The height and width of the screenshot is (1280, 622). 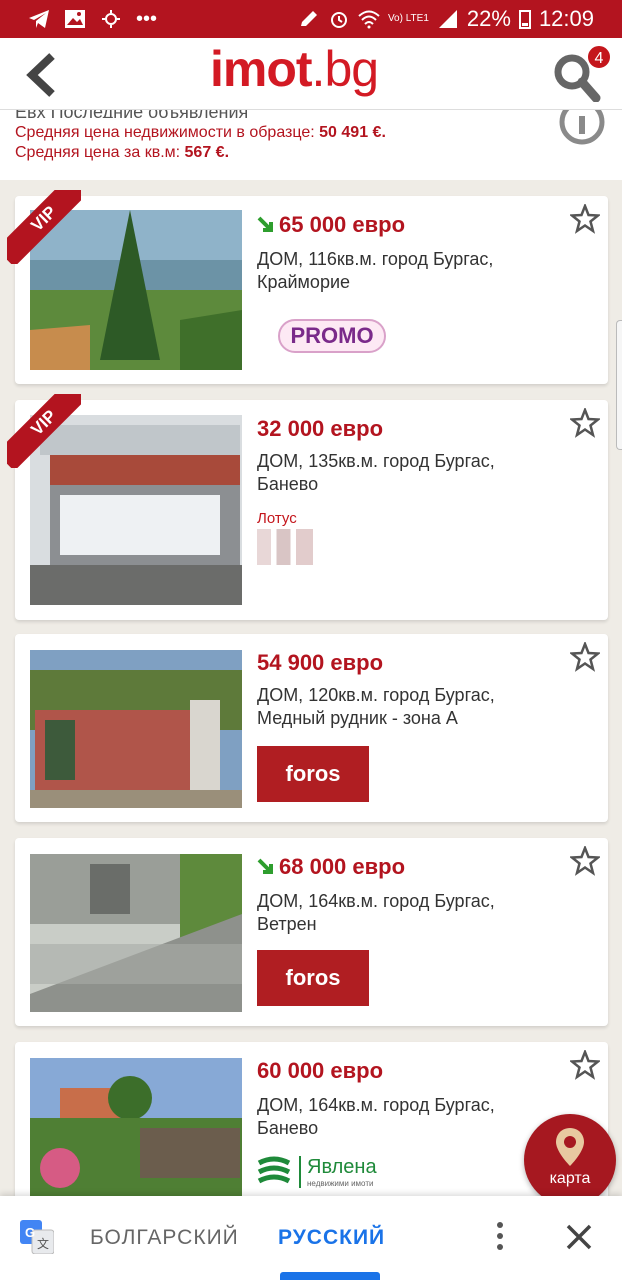 I want to click on status-bar: ••• Vo) LTE1 22% 12:09, so click(x=311, y=19).